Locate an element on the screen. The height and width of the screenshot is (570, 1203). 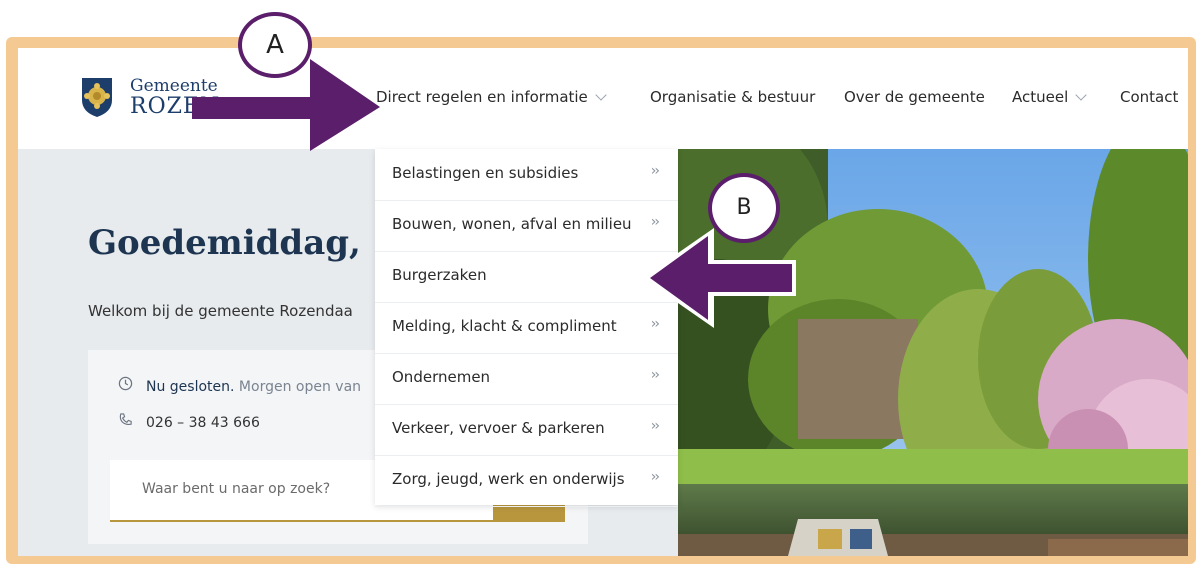
nav-organisatie: Organisatie & bestuur is located at coordinates (732, 97).